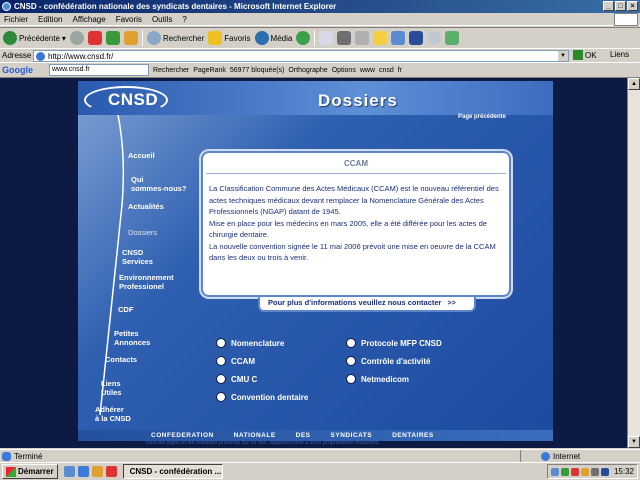  I want to click on mail-icon, so click(326, 38).